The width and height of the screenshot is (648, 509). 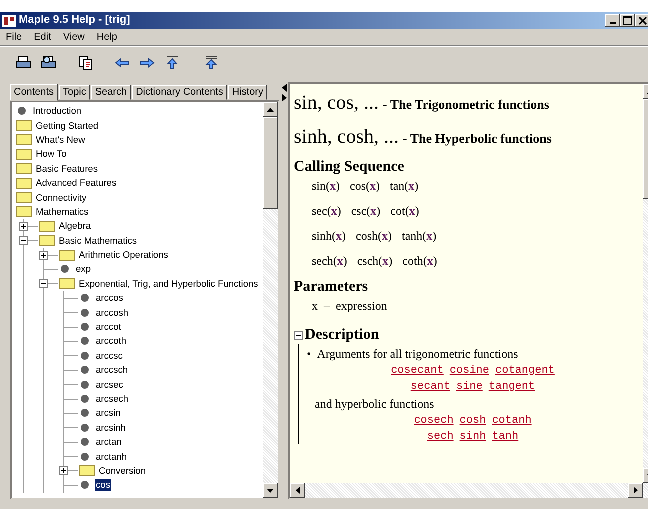 I want to click on description-text: and hyperbolic functions, so click(x=374, y=404).